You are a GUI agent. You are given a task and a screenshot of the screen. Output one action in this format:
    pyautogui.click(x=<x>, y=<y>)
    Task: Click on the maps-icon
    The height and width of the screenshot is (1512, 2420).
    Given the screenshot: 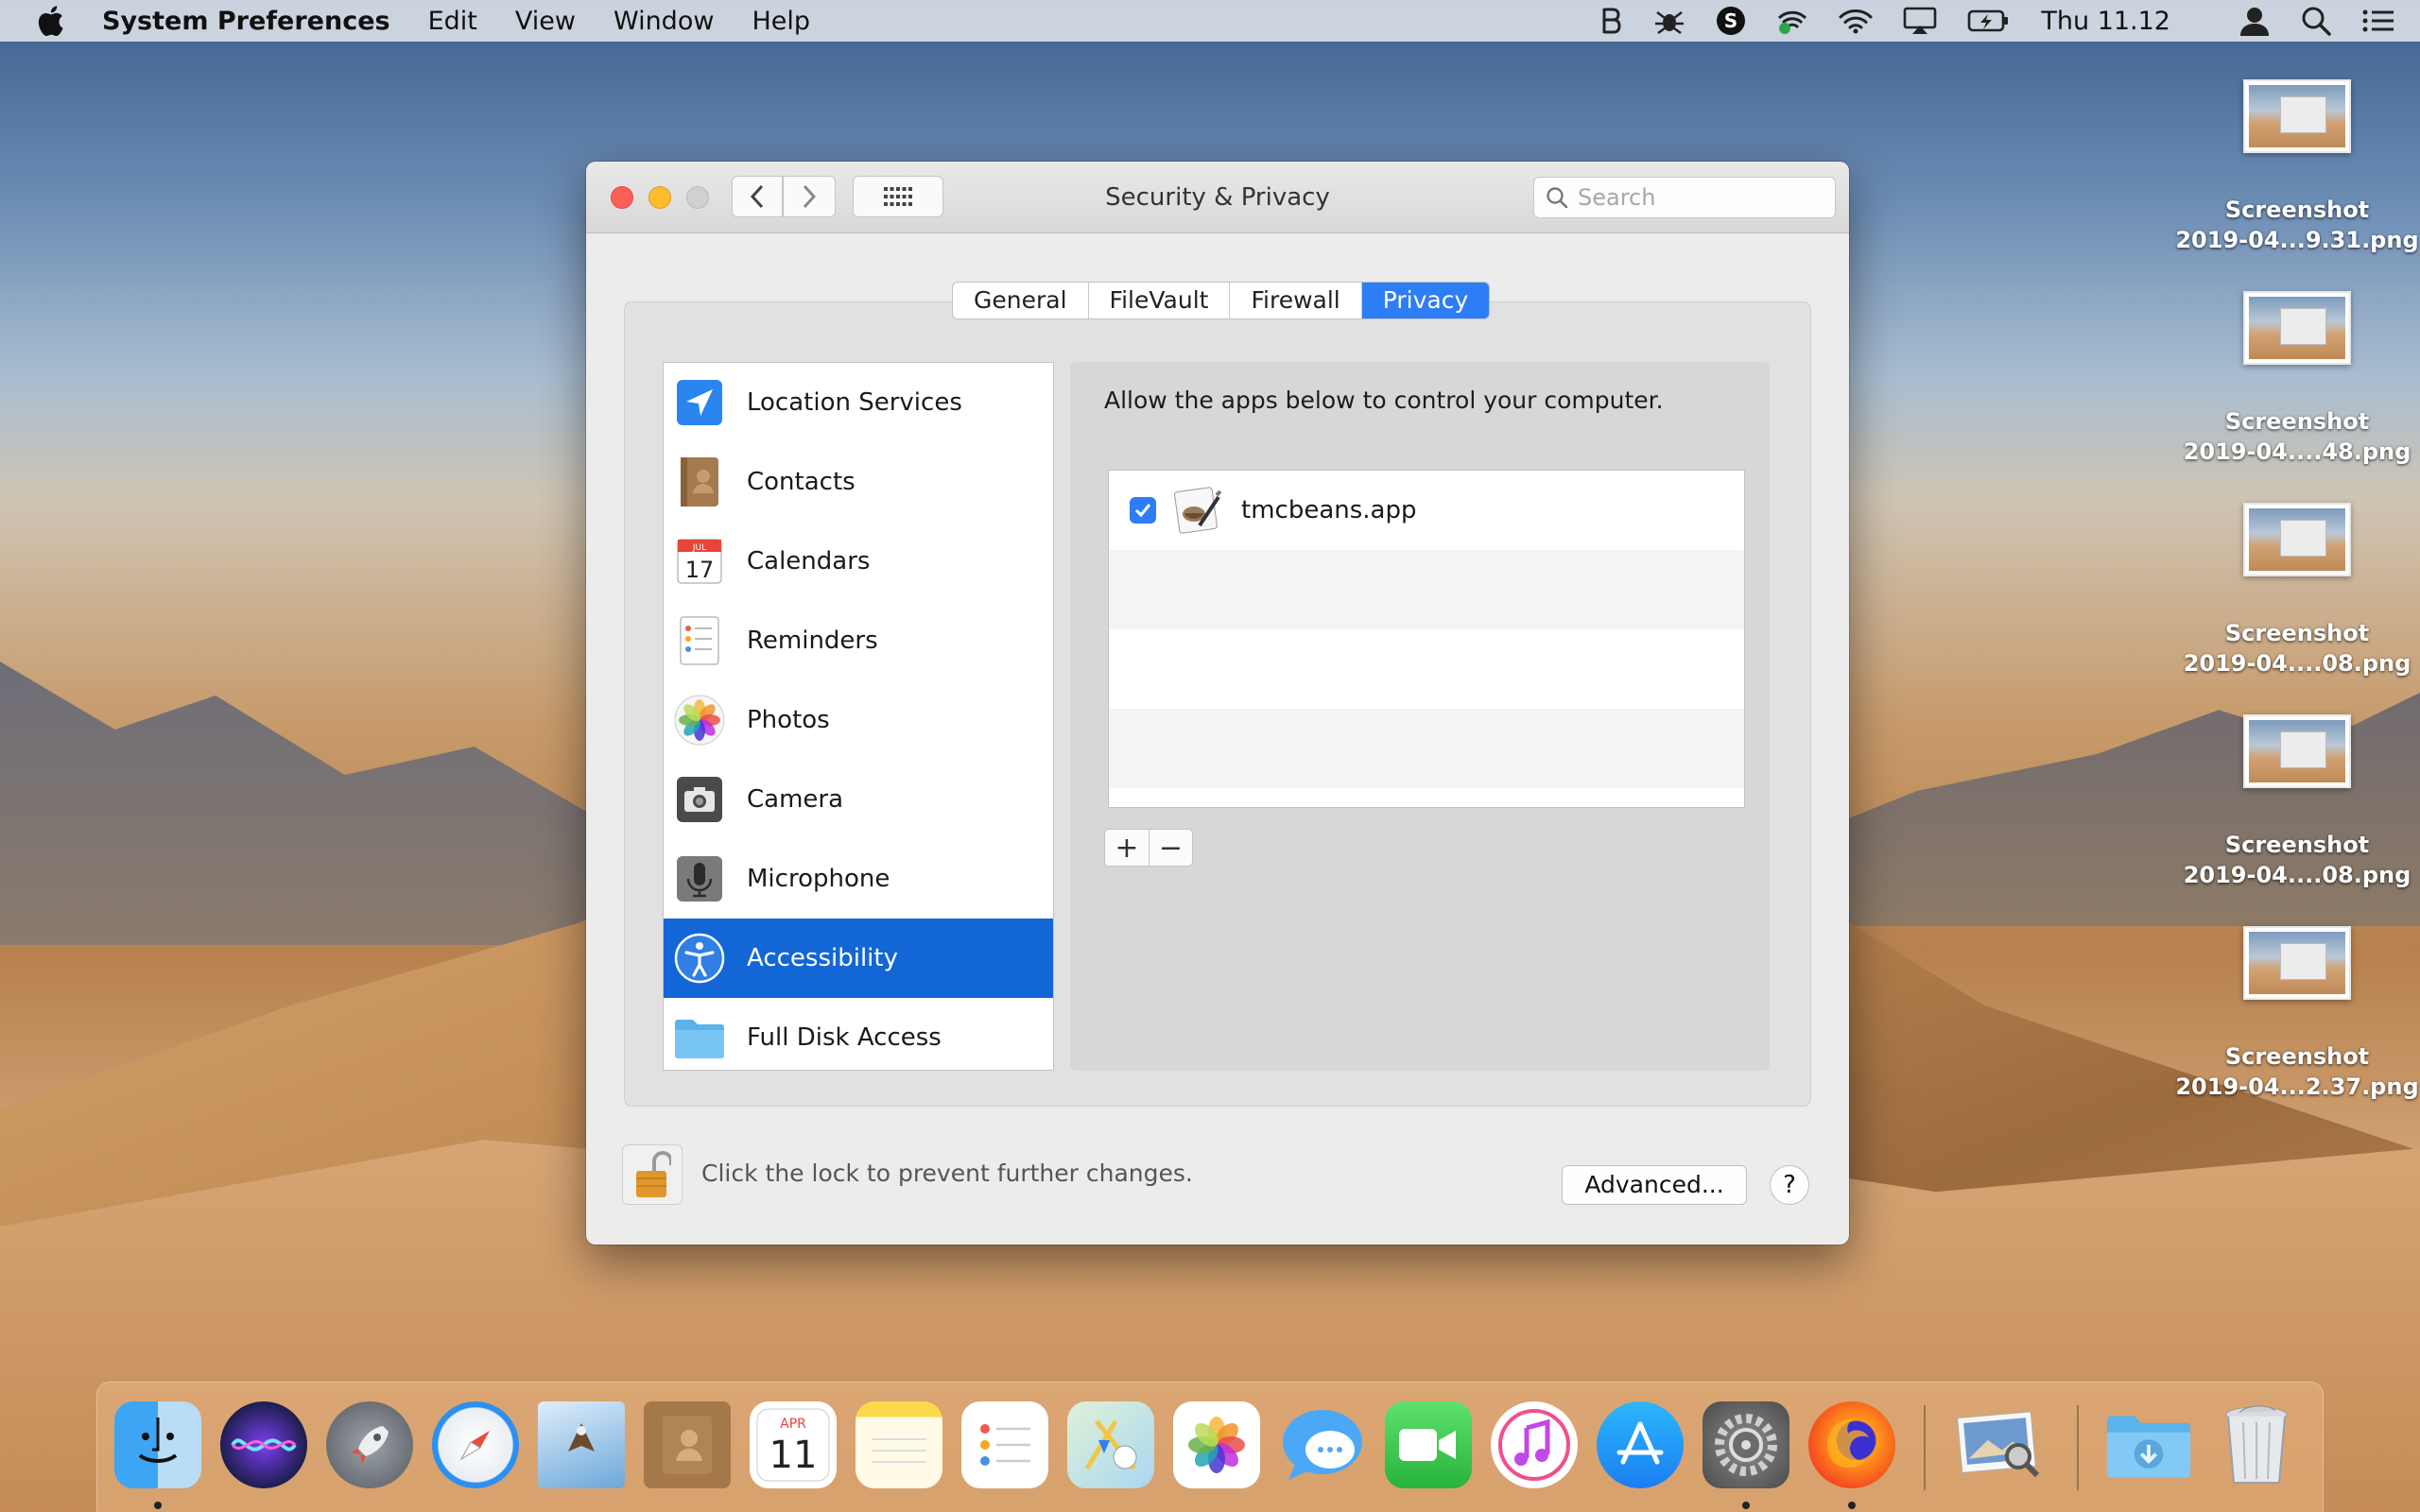 What is the action you would take?
    pyautogui.click(x=1110, y=1444)
    